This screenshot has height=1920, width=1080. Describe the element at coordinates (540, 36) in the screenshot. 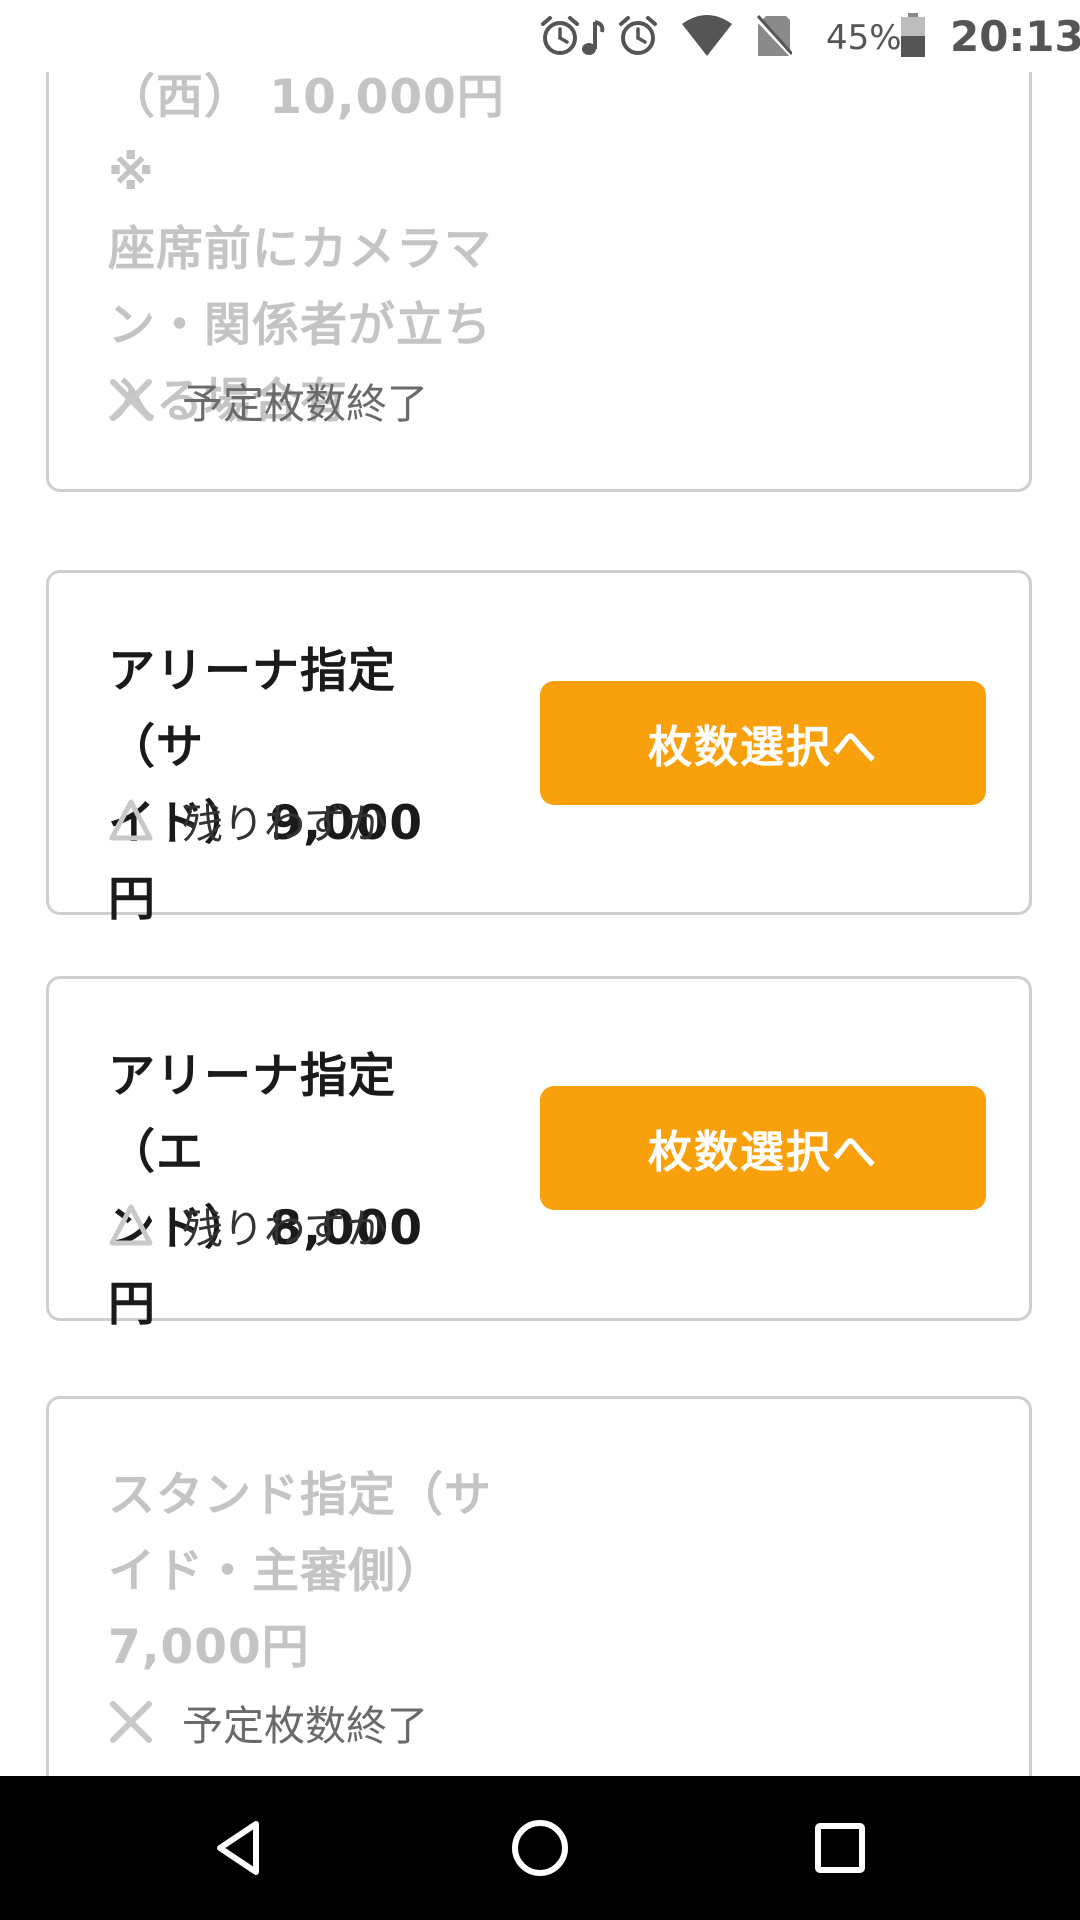

I see `status-bar: 45% 20:13` at that location.